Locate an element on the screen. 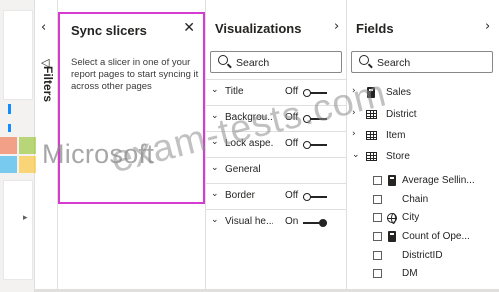 This screenshot has width=499, height=292. format-section-label: Title is located at coordinates (234, 91).